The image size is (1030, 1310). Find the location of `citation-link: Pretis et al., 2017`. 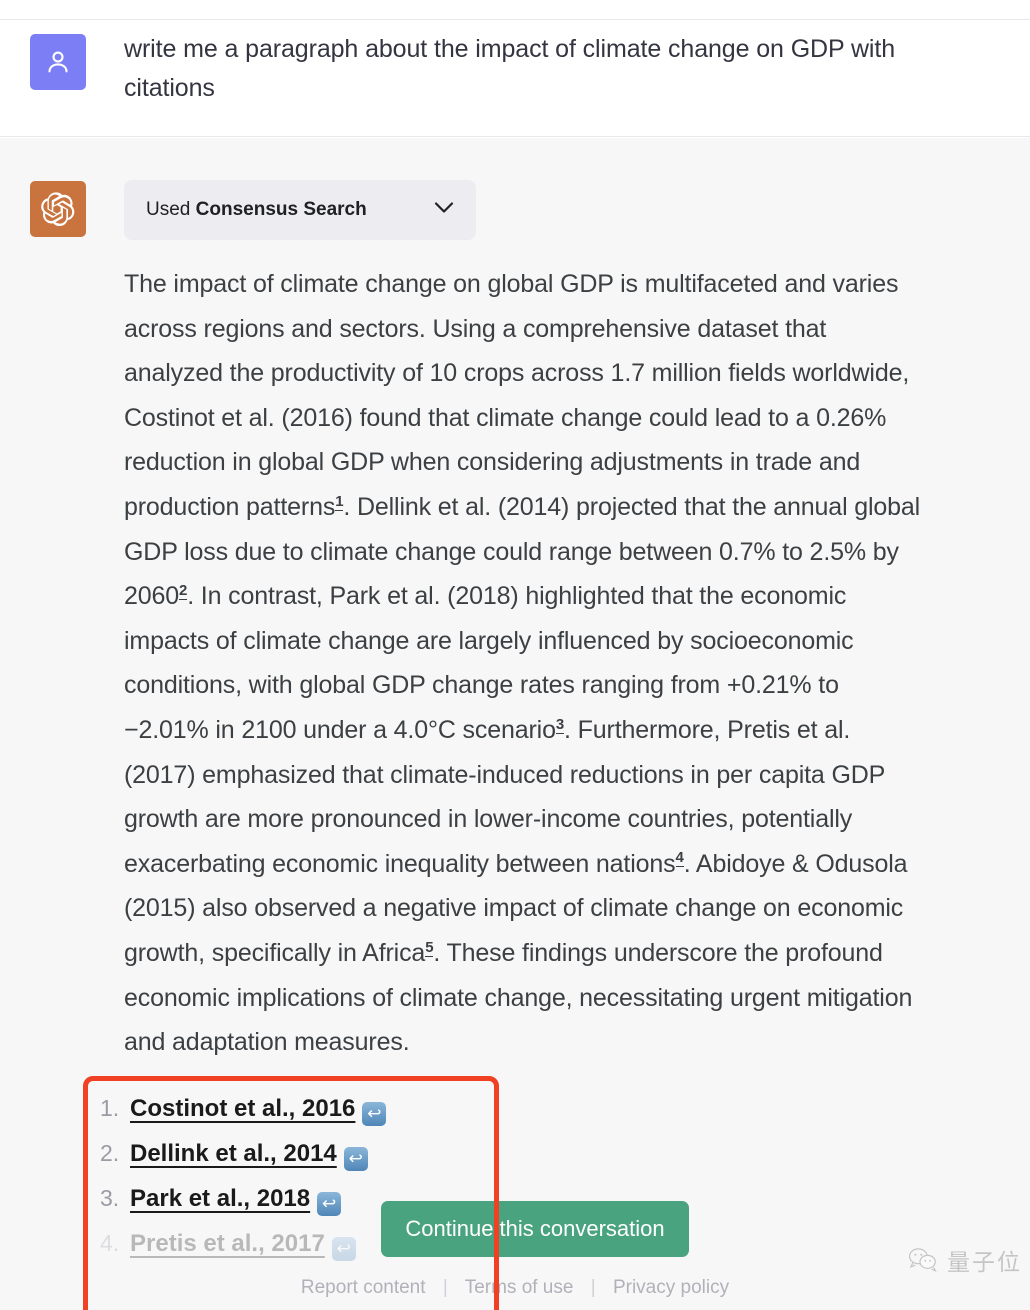

citation-link: Pretis et al., 2017 is located at coordinates (227, 1243).